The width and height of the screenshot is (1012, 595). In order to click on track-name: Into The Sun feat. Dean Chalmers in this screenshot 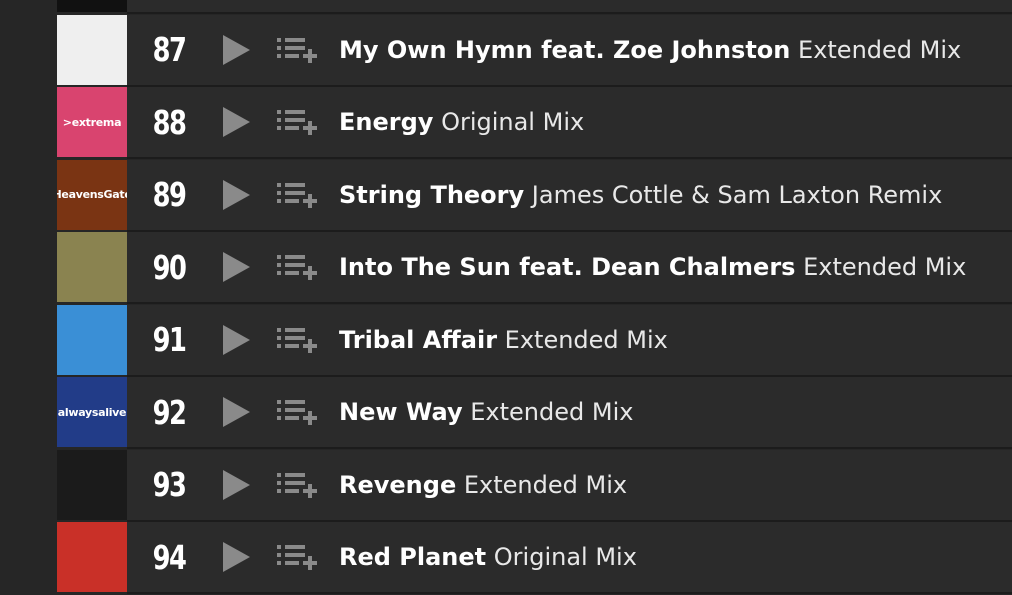, I will do `click(567, 267)`.